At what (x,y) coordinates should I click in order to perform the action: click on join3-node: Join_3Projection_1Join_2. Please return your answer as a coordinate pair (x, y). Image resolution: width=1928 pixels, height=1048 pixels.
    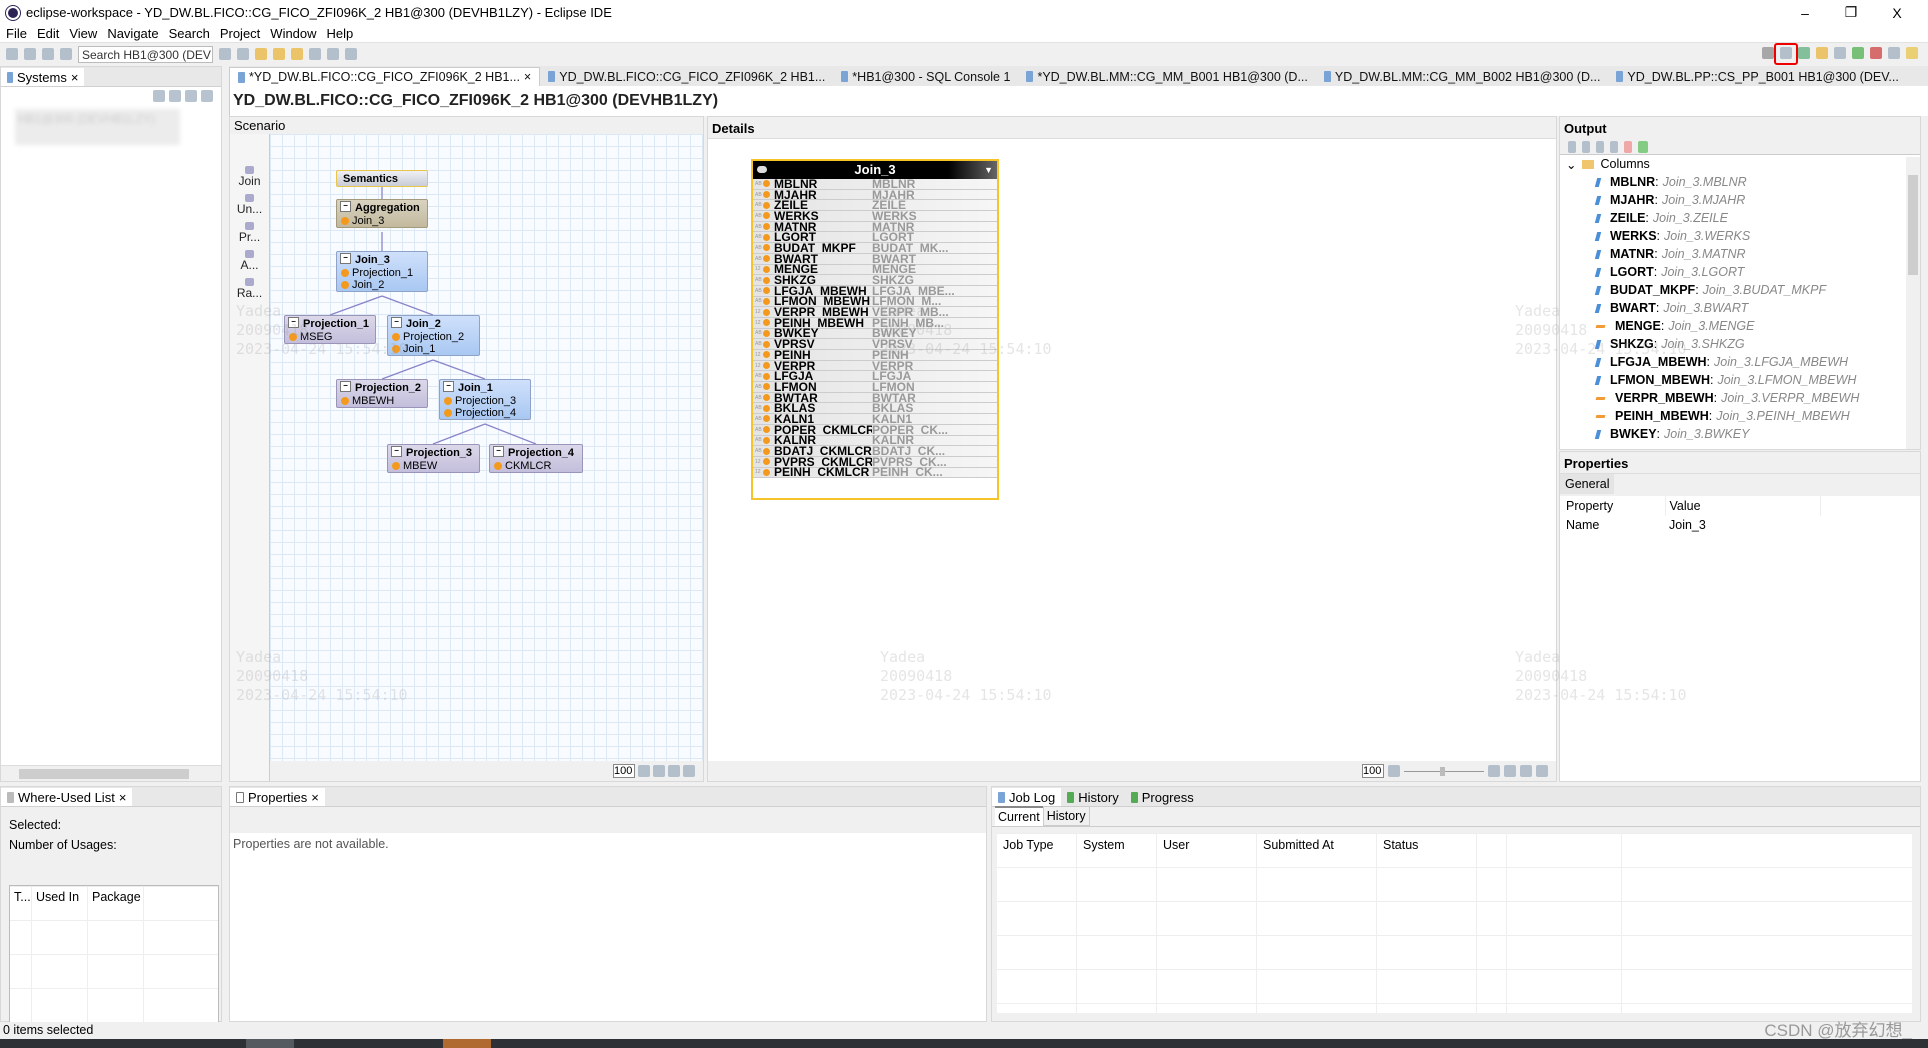
    Looking at the image, I should click on (382, 271).